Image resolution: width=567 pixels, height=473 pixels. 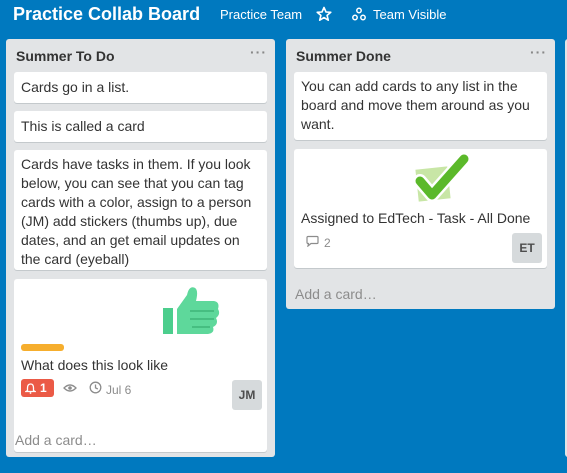 I want to click on board-title: Practice Collab Board, so click(x=106, y=14).